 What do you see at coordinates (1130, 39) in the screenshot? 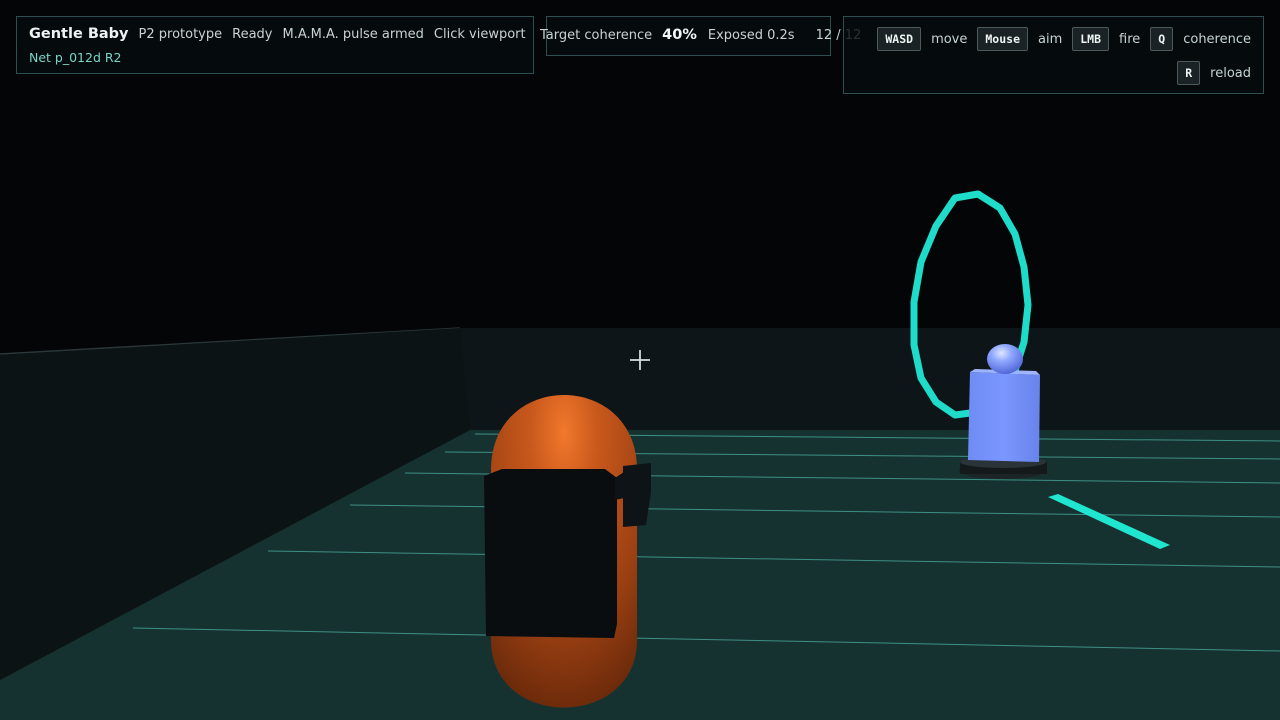
I see `action-fire: fire` at bounding box center [1130, 39].